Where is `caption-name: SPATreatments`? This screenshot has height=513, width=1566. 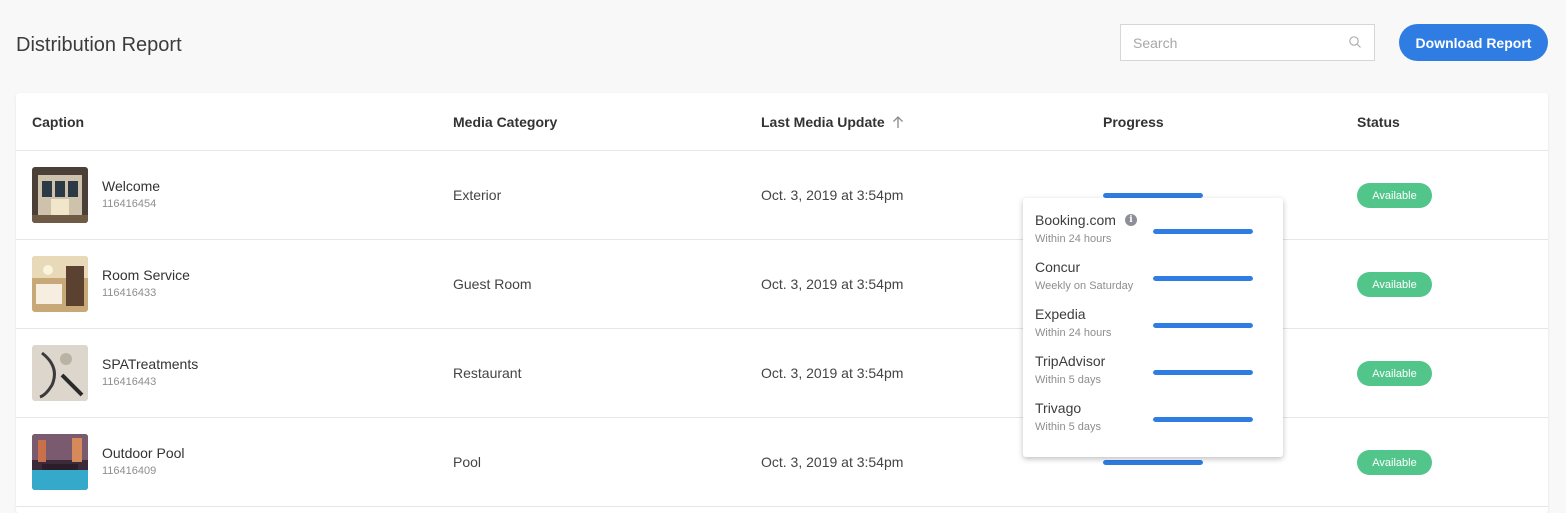 caption-name: SPATreatments is located at coordinates (150, 364).